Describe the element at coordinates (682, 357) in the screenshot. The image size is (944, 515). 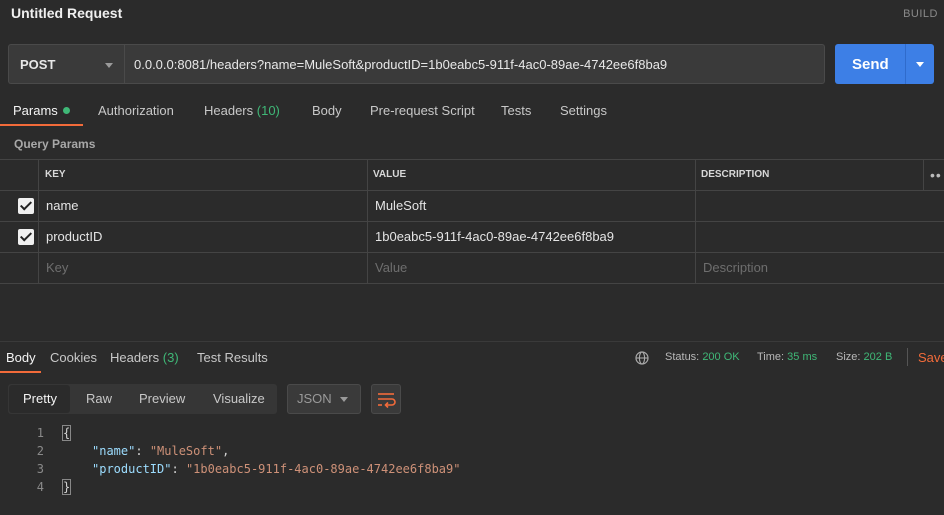
I see `status-label: Status:` at that location.